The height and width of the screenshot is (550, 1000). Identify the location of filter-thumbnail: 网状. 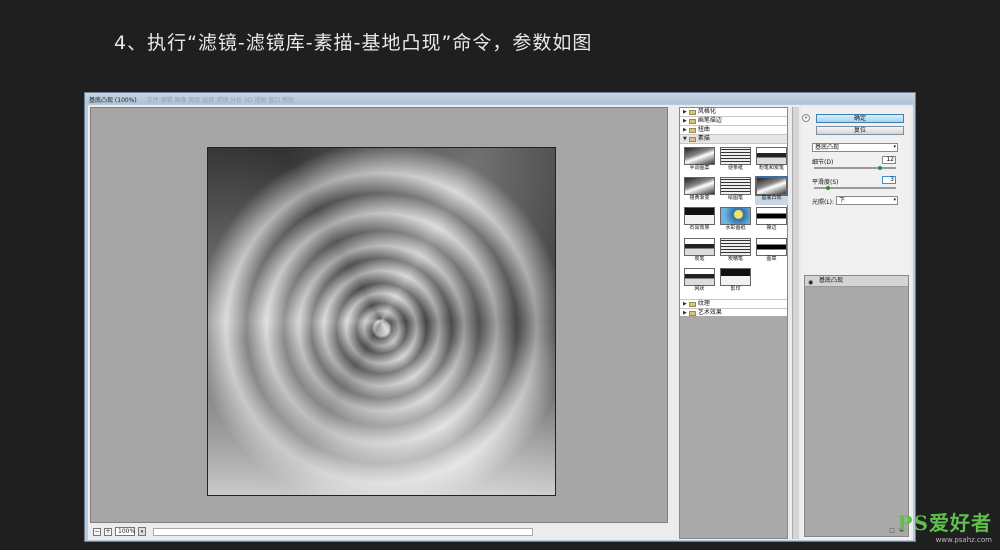
(699, 281).